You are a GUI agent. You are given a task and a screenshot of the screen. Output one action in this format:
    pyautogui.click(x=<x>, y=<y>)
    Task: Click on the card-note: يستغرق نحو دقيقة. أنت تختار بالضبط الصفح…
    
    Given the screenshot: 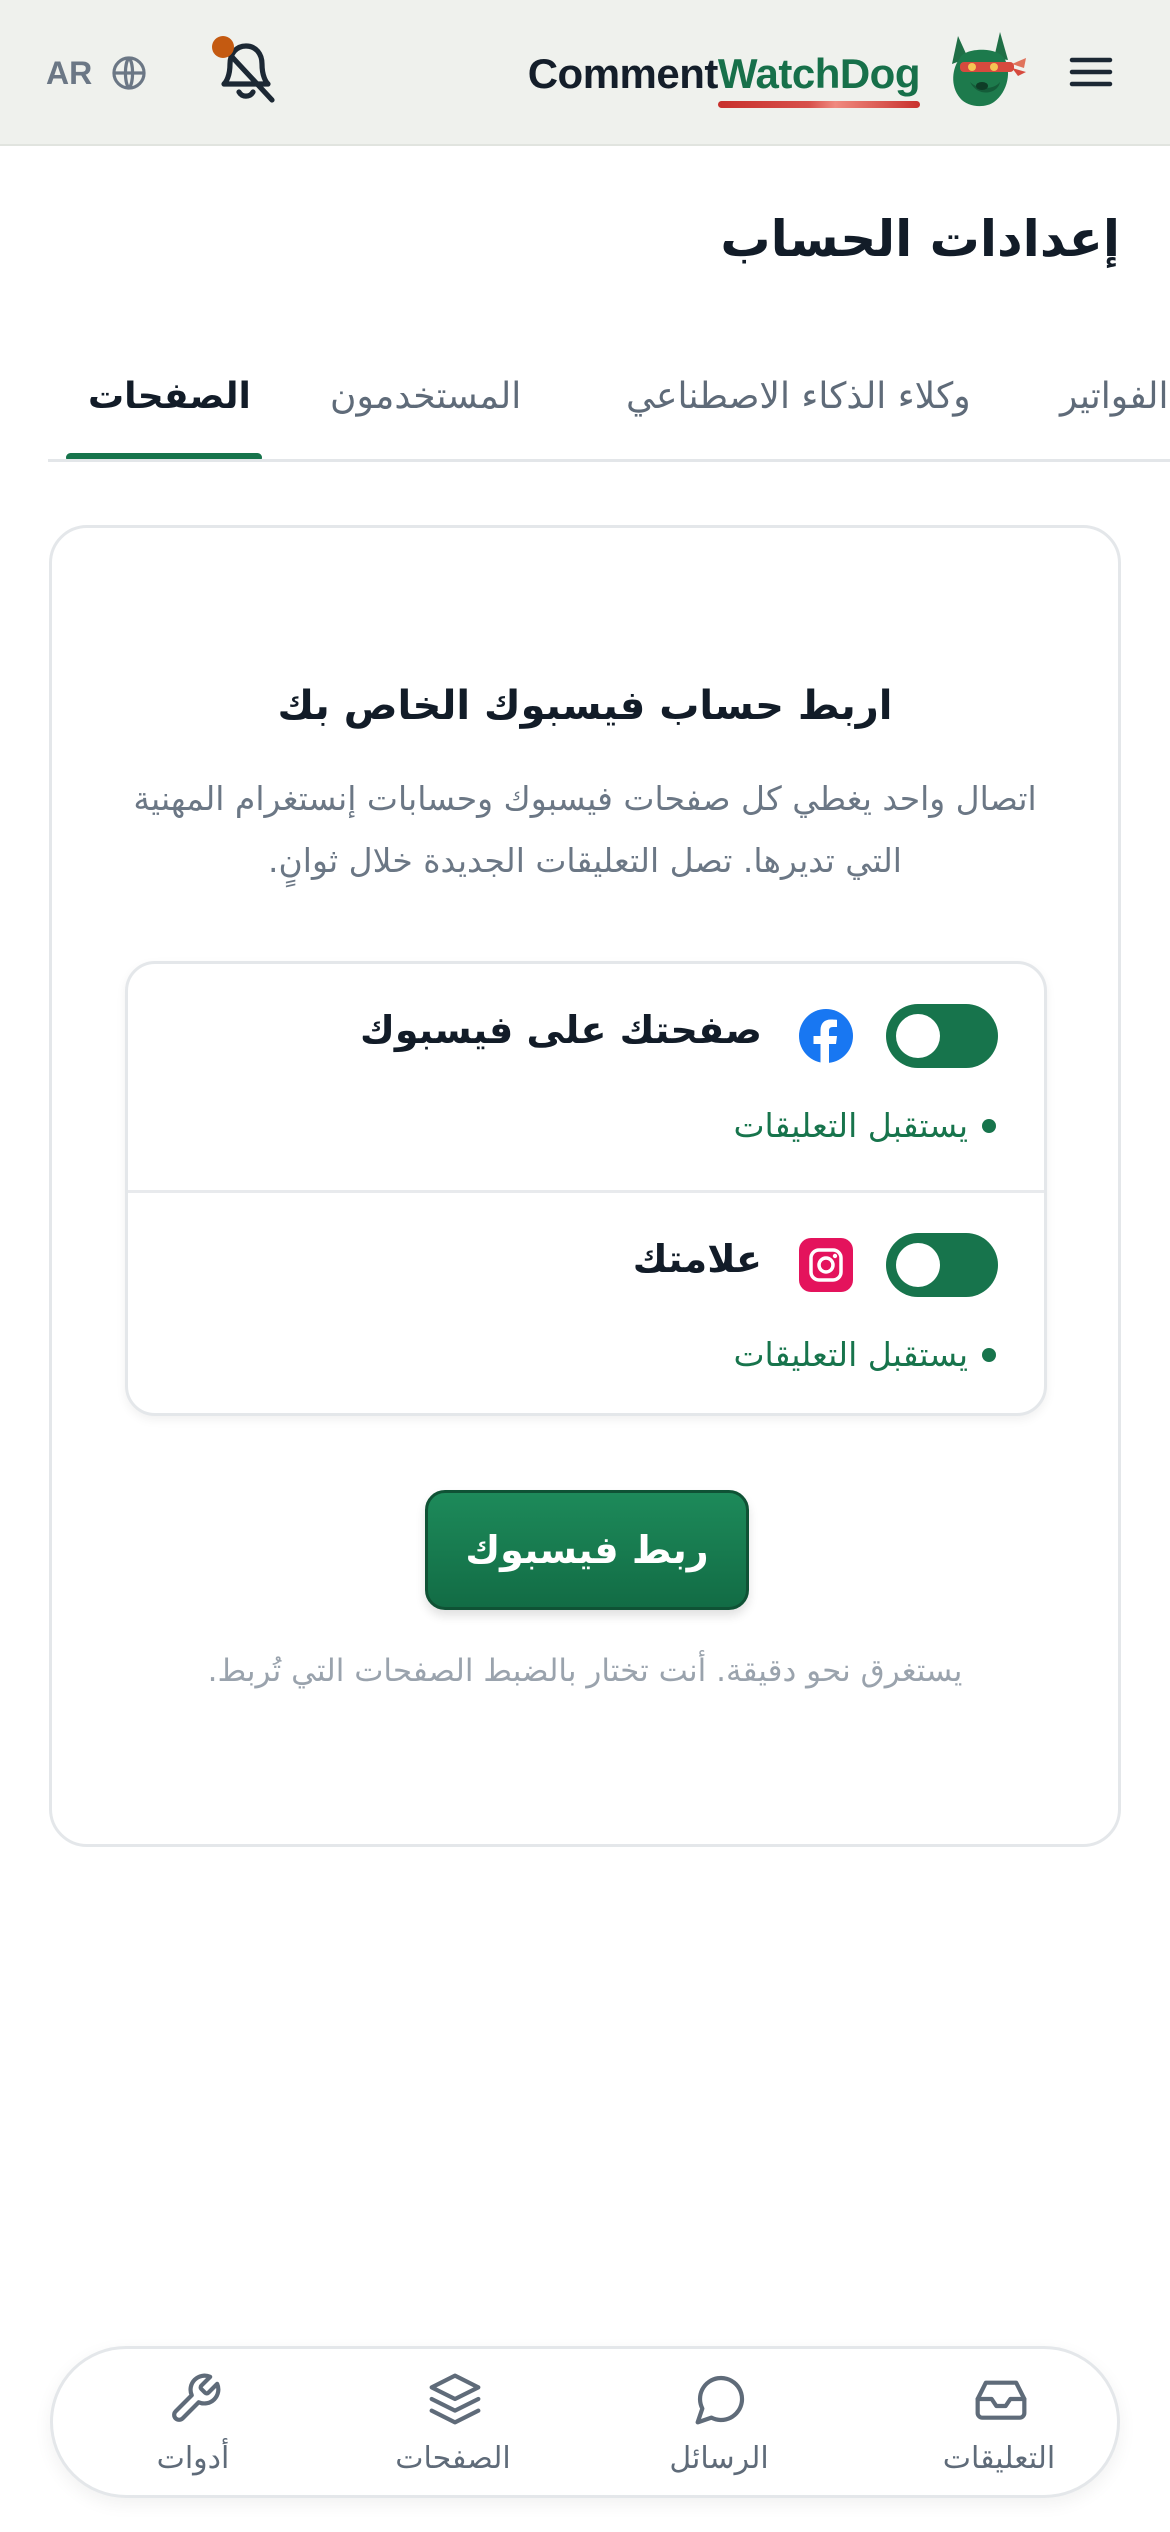 What is the action you would take?
    pyautogui.click(x=585, y=1671)
    